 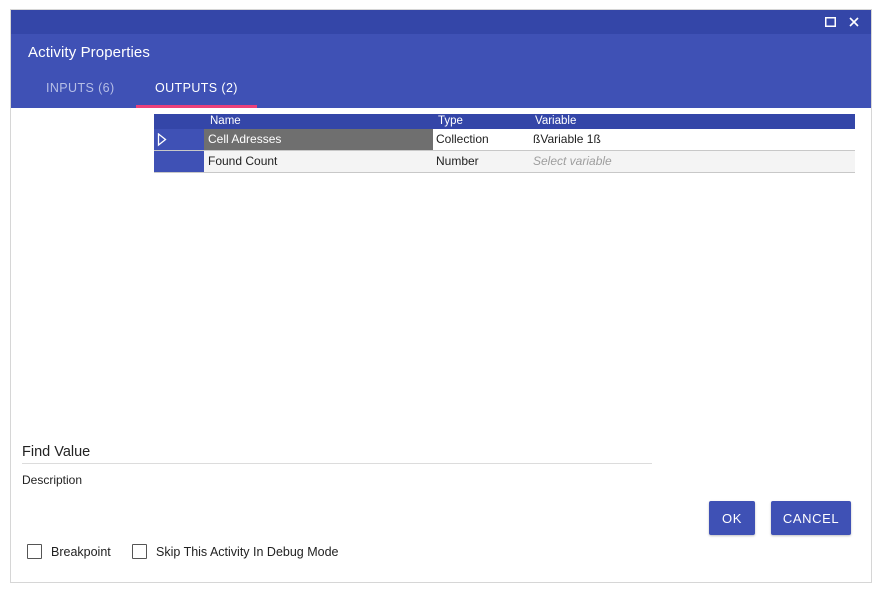 What do you see at coordinates (567, 139) in the screenshot?
I see `row-variable-cell: ßVariable 1ß` at bounding box center [567, 139].